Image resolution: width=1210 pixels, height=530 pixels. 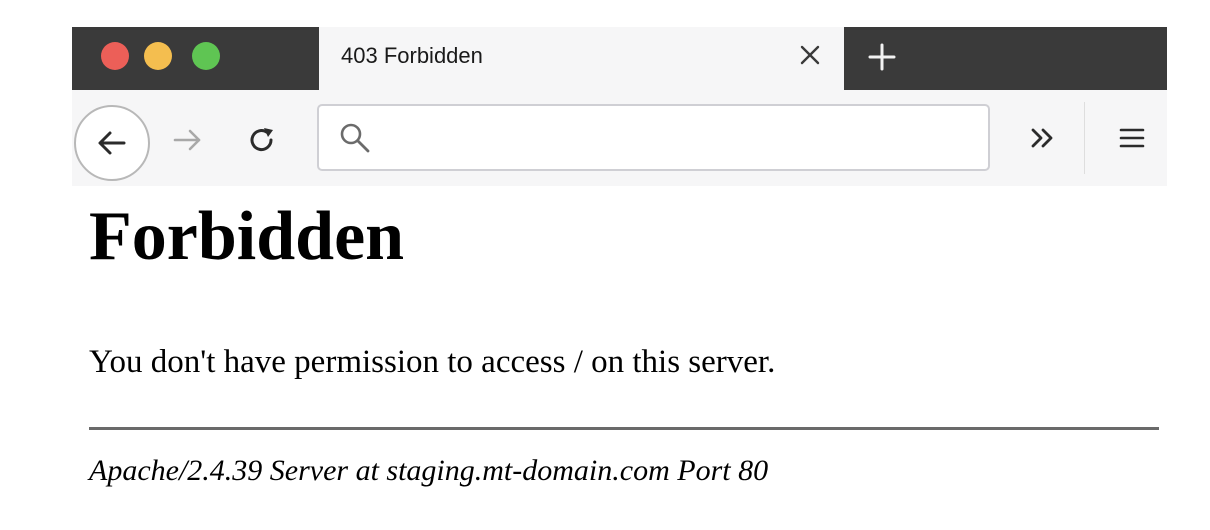 What do you see at coordinates (158, 56) in the screenshot?
I see `window-minimize-button` at bounding box center [158, 56].